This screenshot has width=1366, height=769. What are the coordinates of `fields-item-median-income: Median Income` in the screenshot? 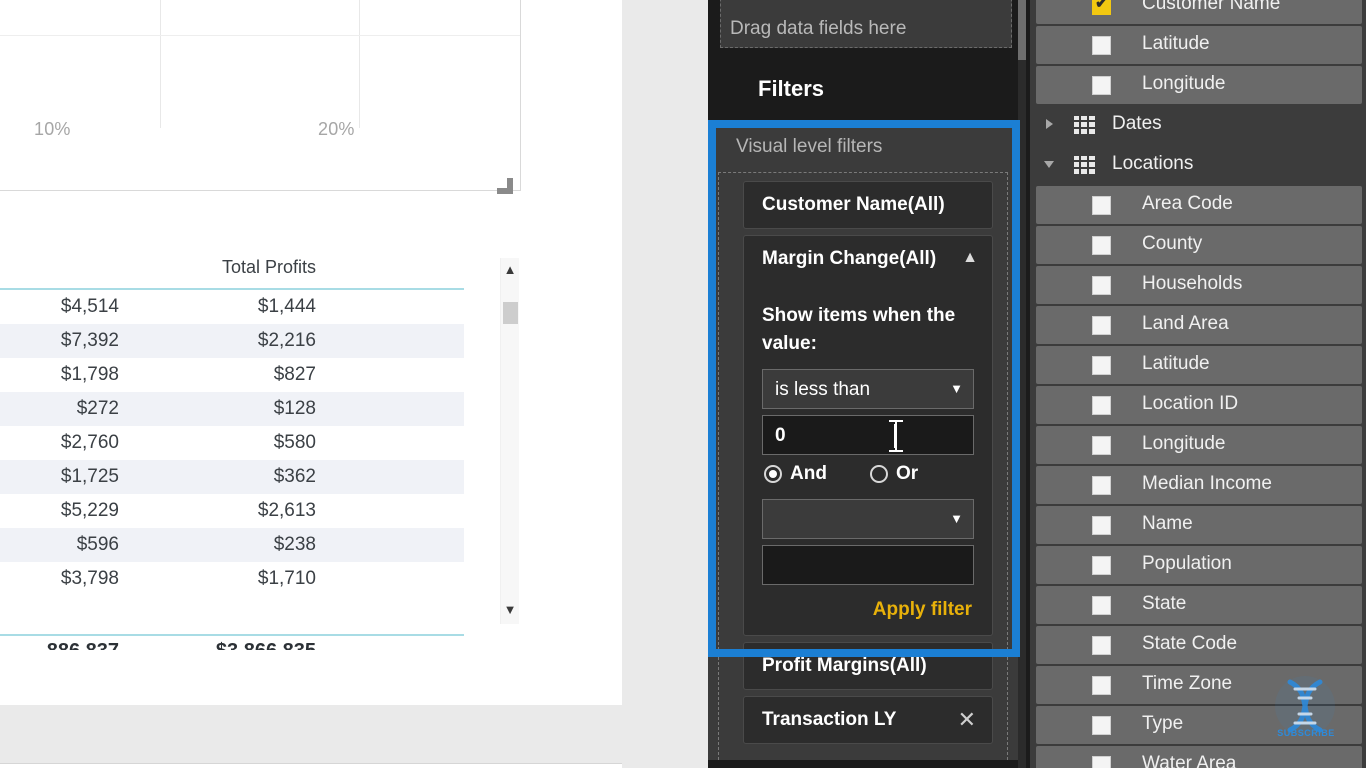 It's located at (1199, 485).